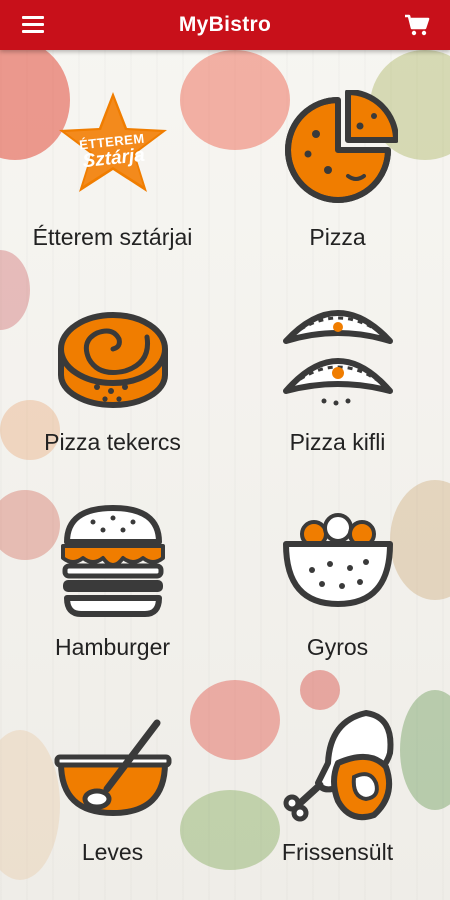 This screenshot has height=900, width=450. What do you see at coordinates (112, 852) in the screenshot?
I see `category-label: Leves` at bounding box center [112, 852].